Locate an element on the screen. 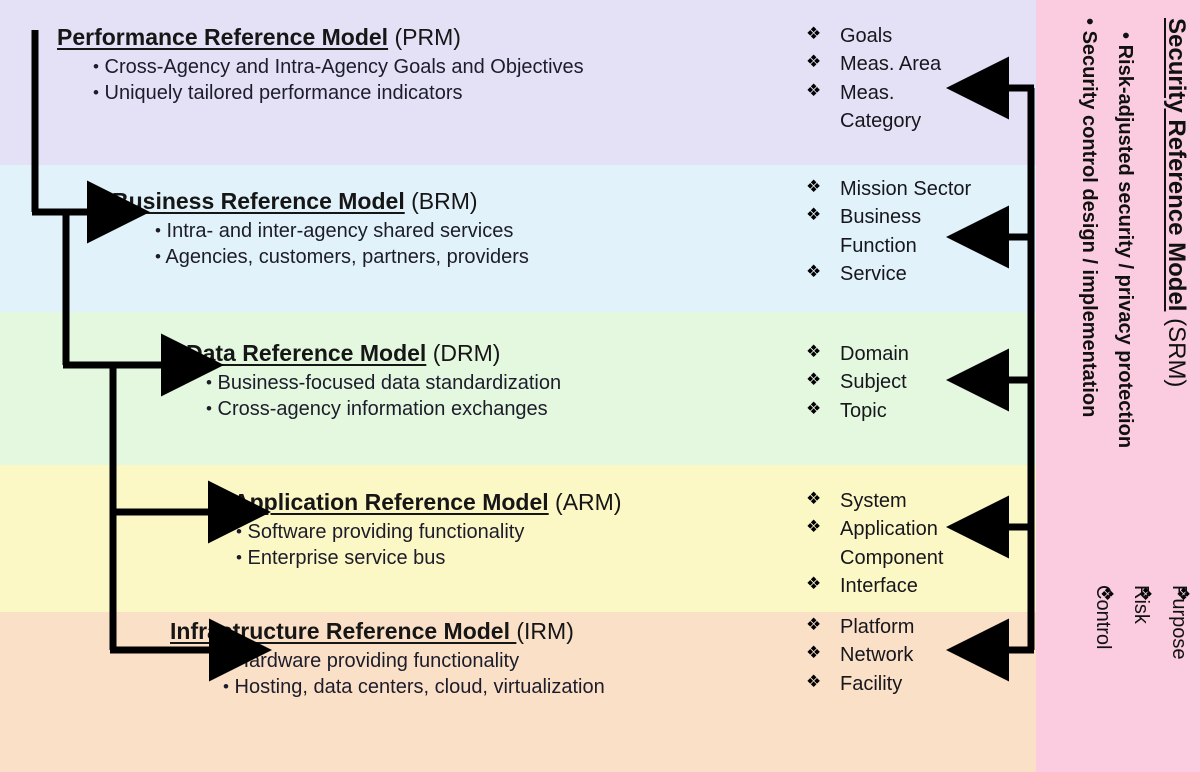 The width and height of the screenshot is (1200, 772). bullet-item: • Business-focused data standardization is located at coordinates (384, 383).